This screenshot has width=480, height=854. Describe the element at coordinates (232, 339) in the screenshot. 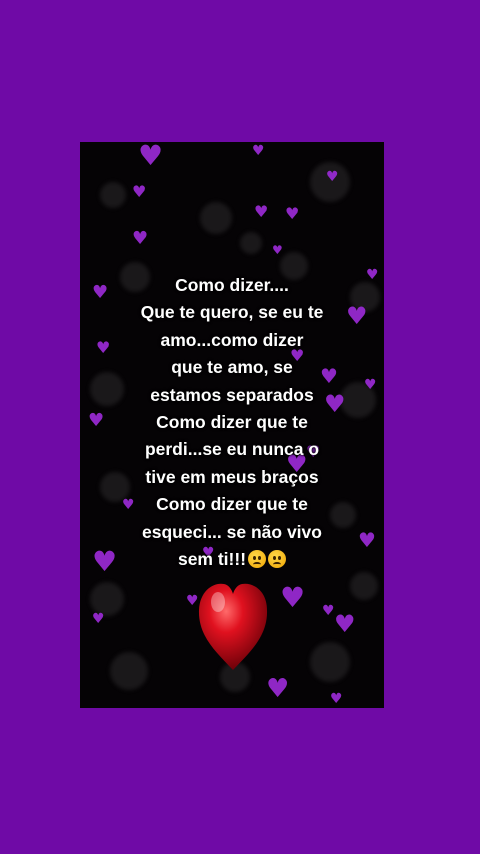

I see `poem-line: amo...como dizer` at that location.